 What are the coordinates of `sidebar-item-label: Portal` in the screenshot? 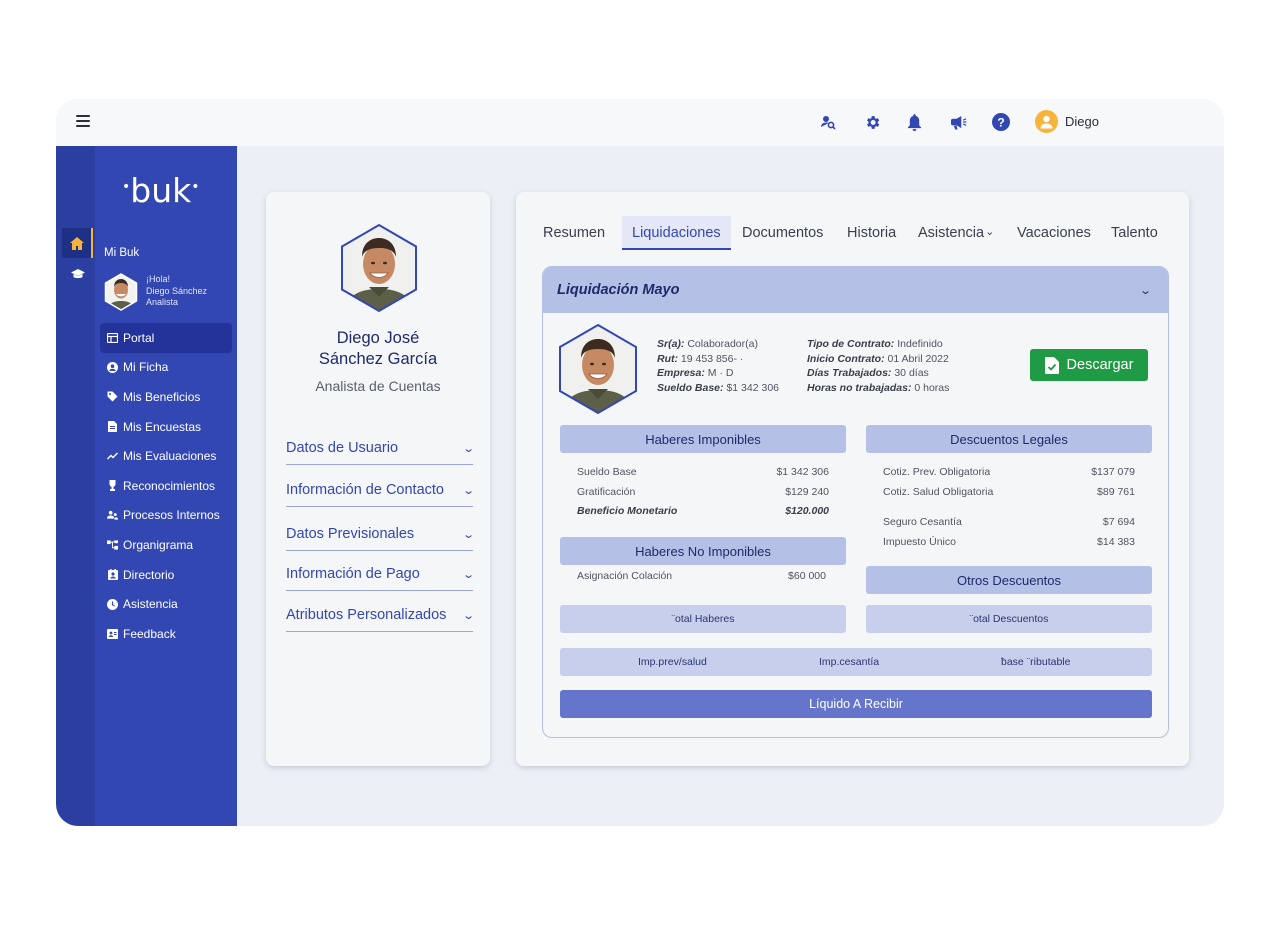 It's located at (139, 337).